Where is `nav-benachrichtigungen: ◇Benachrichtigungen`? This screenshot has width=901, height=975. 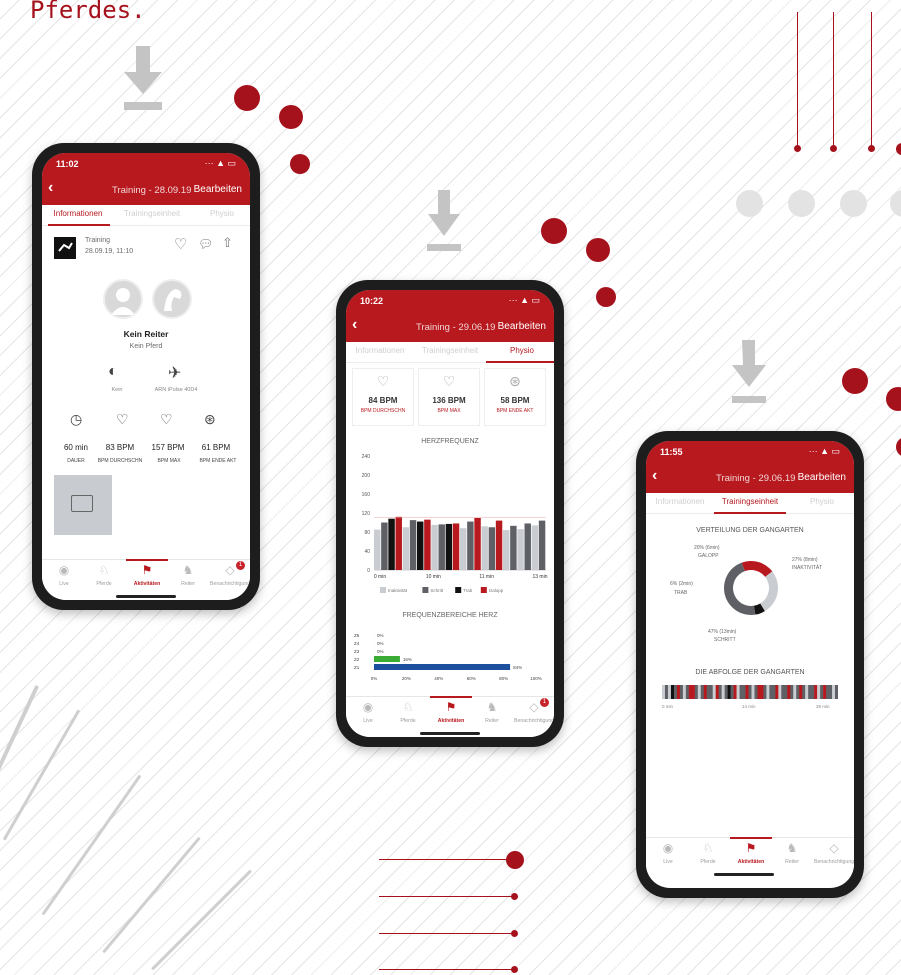
nav-benachrichtigungen: ◇Benachrichtigungen is located at coordinates (834, 853).